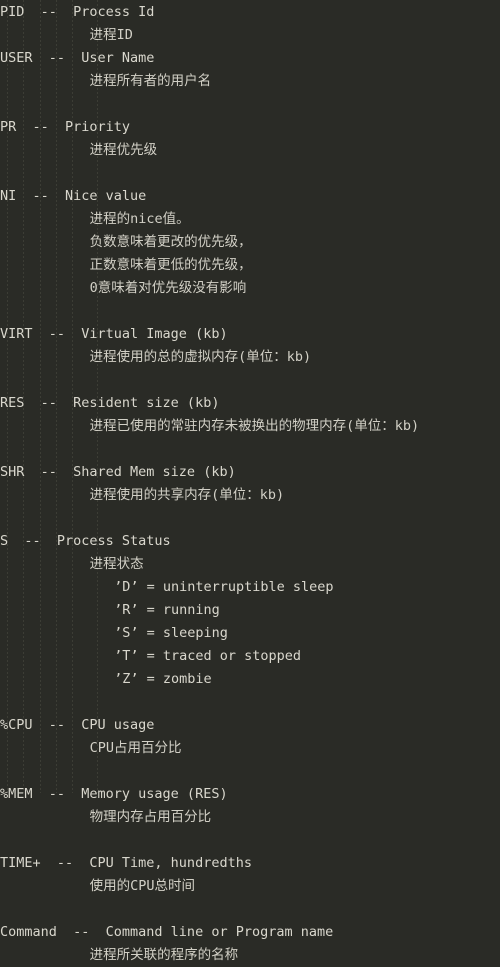 The height and width of the screenshot is (967, 500). Describe the element at coordinates (208, 656) in the screenshot. I see `status-value-line: ’T’ = traced or stopped` at that location.